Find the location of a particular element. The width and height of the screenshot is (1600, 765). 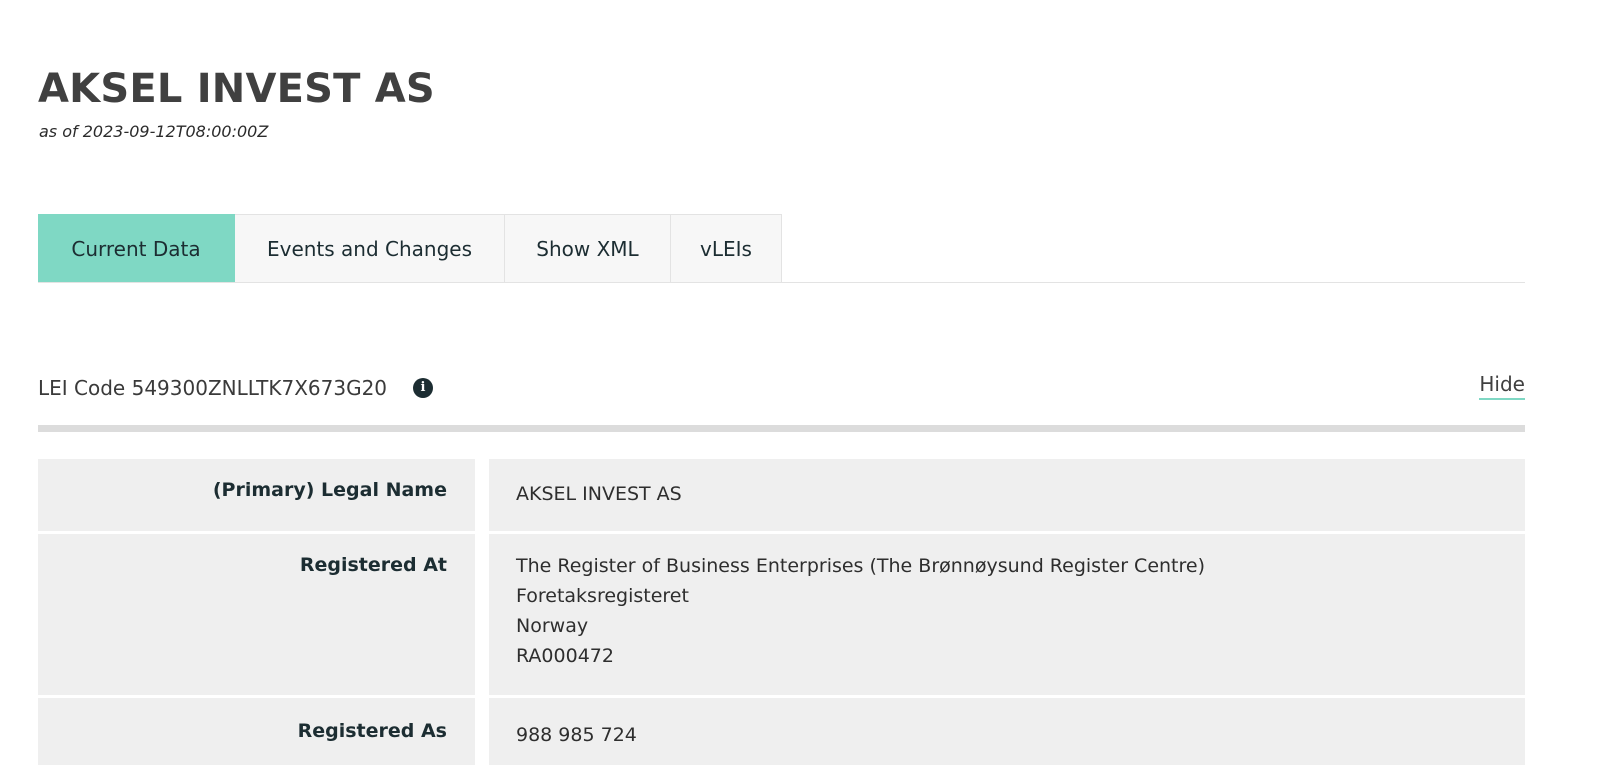

field-value-legal-name: AKSEL INVEST AS is located at coordinates (1007, 495).